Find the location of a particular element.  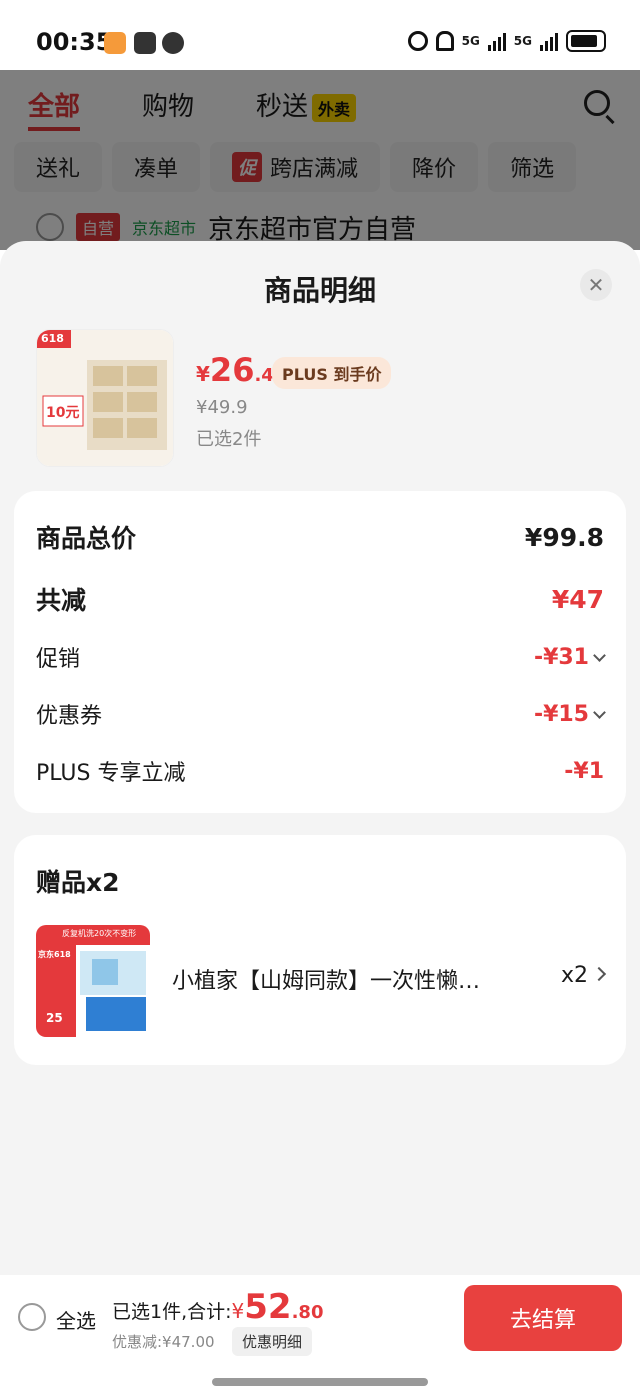

coupon-label: 优惠券 is located at coordinates (69, 716).